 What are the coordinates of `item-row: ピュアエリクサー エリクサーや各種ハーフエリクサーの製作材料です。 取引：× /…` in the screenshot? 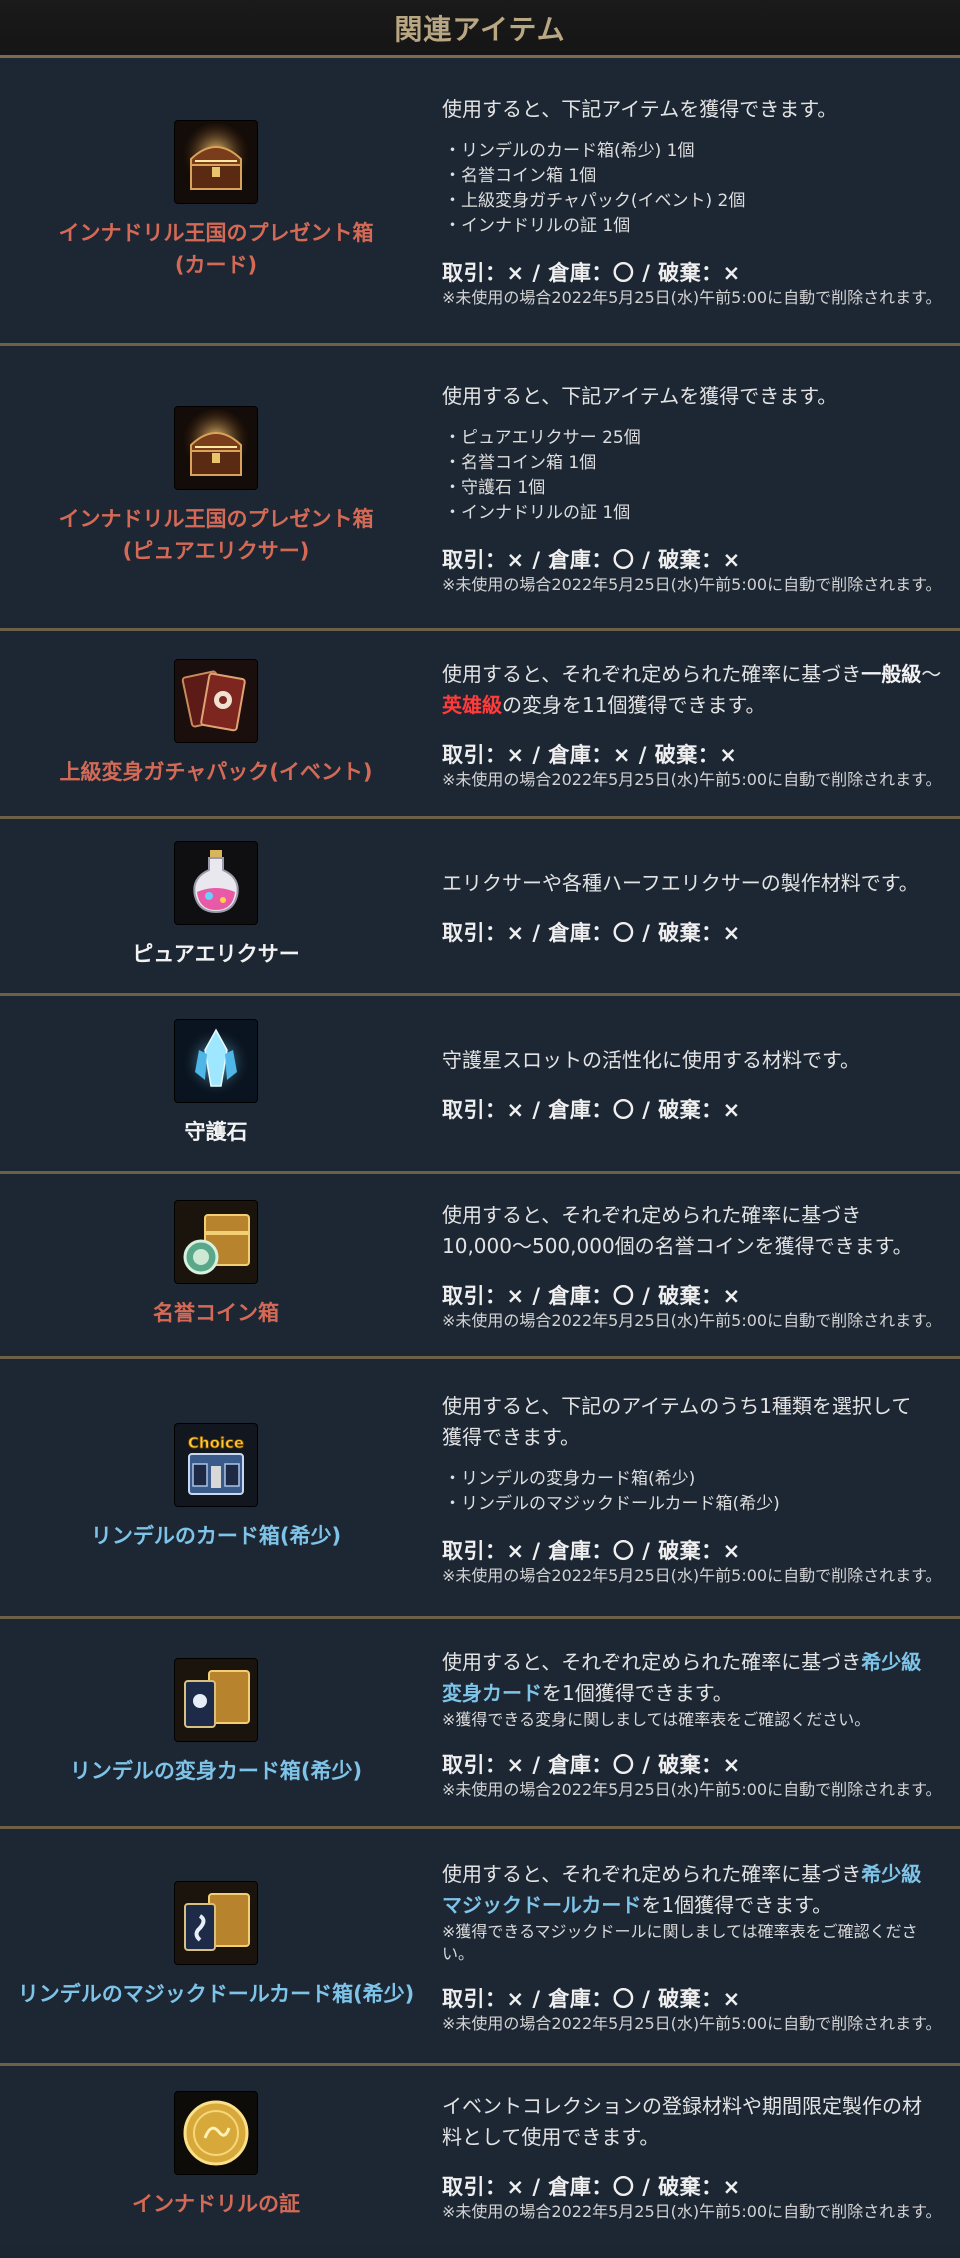 It's located at (480, 907).